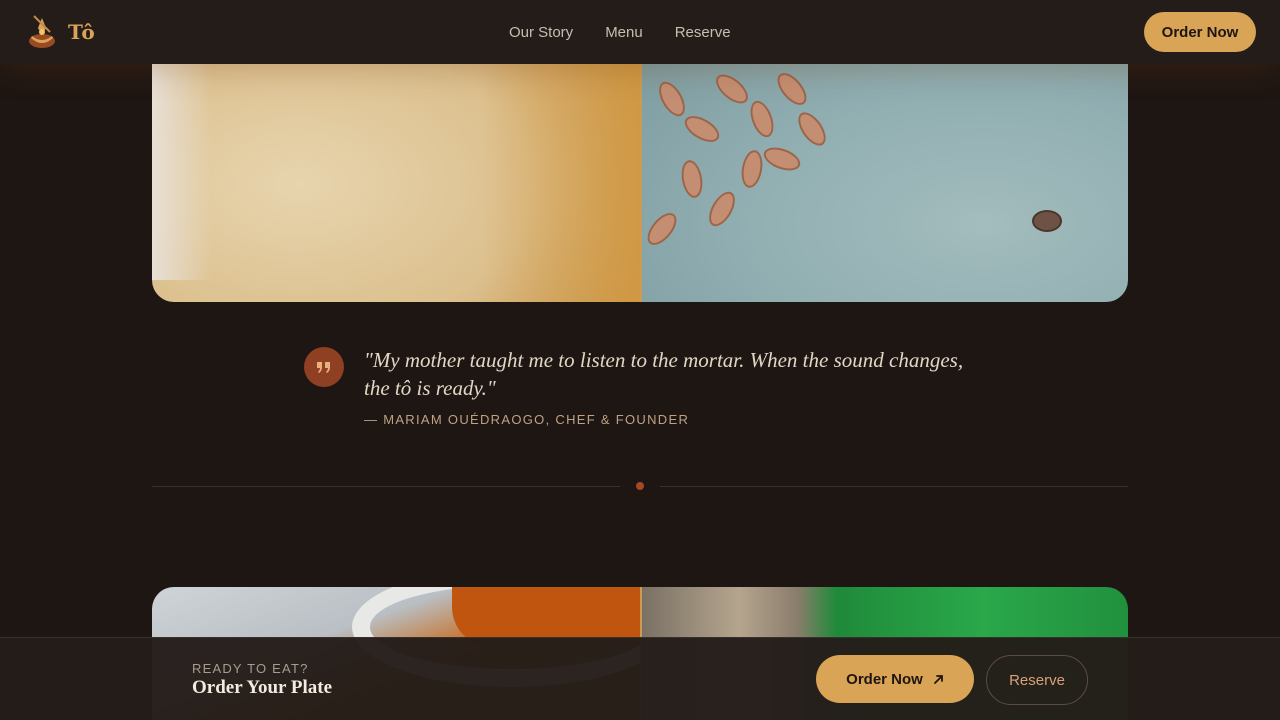  Describe the element at coordinates (81, 32) in the screenshot. I see `brand-name: Tô` at that location.